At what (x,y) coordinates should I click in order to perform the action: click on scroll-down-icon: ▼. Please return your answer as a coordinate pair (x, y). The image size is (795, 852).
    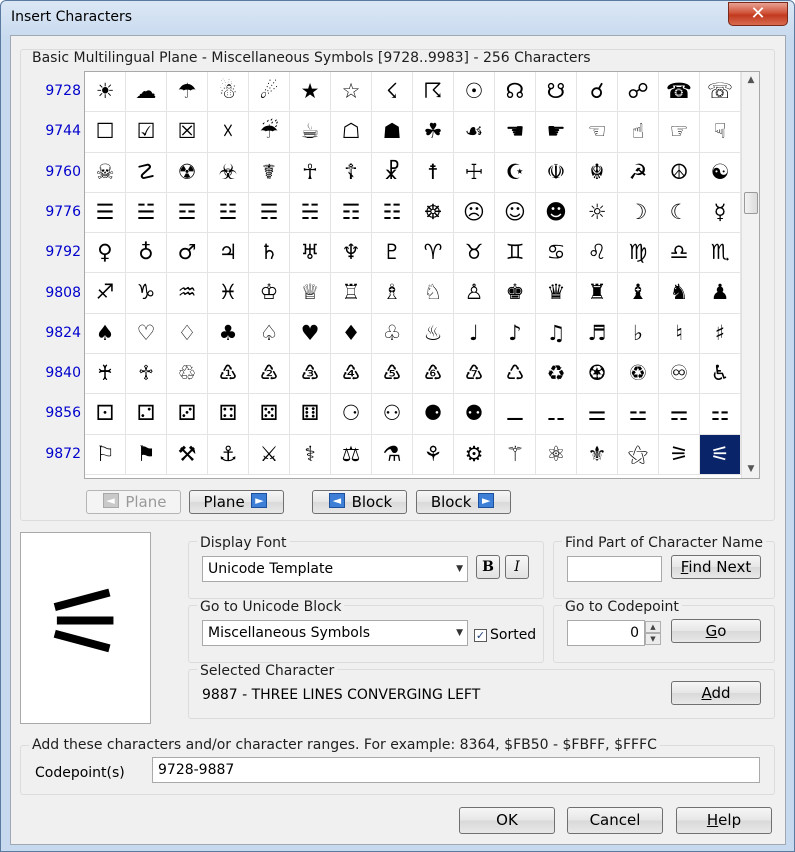
    Looking at the image, I should click on (751, 469).